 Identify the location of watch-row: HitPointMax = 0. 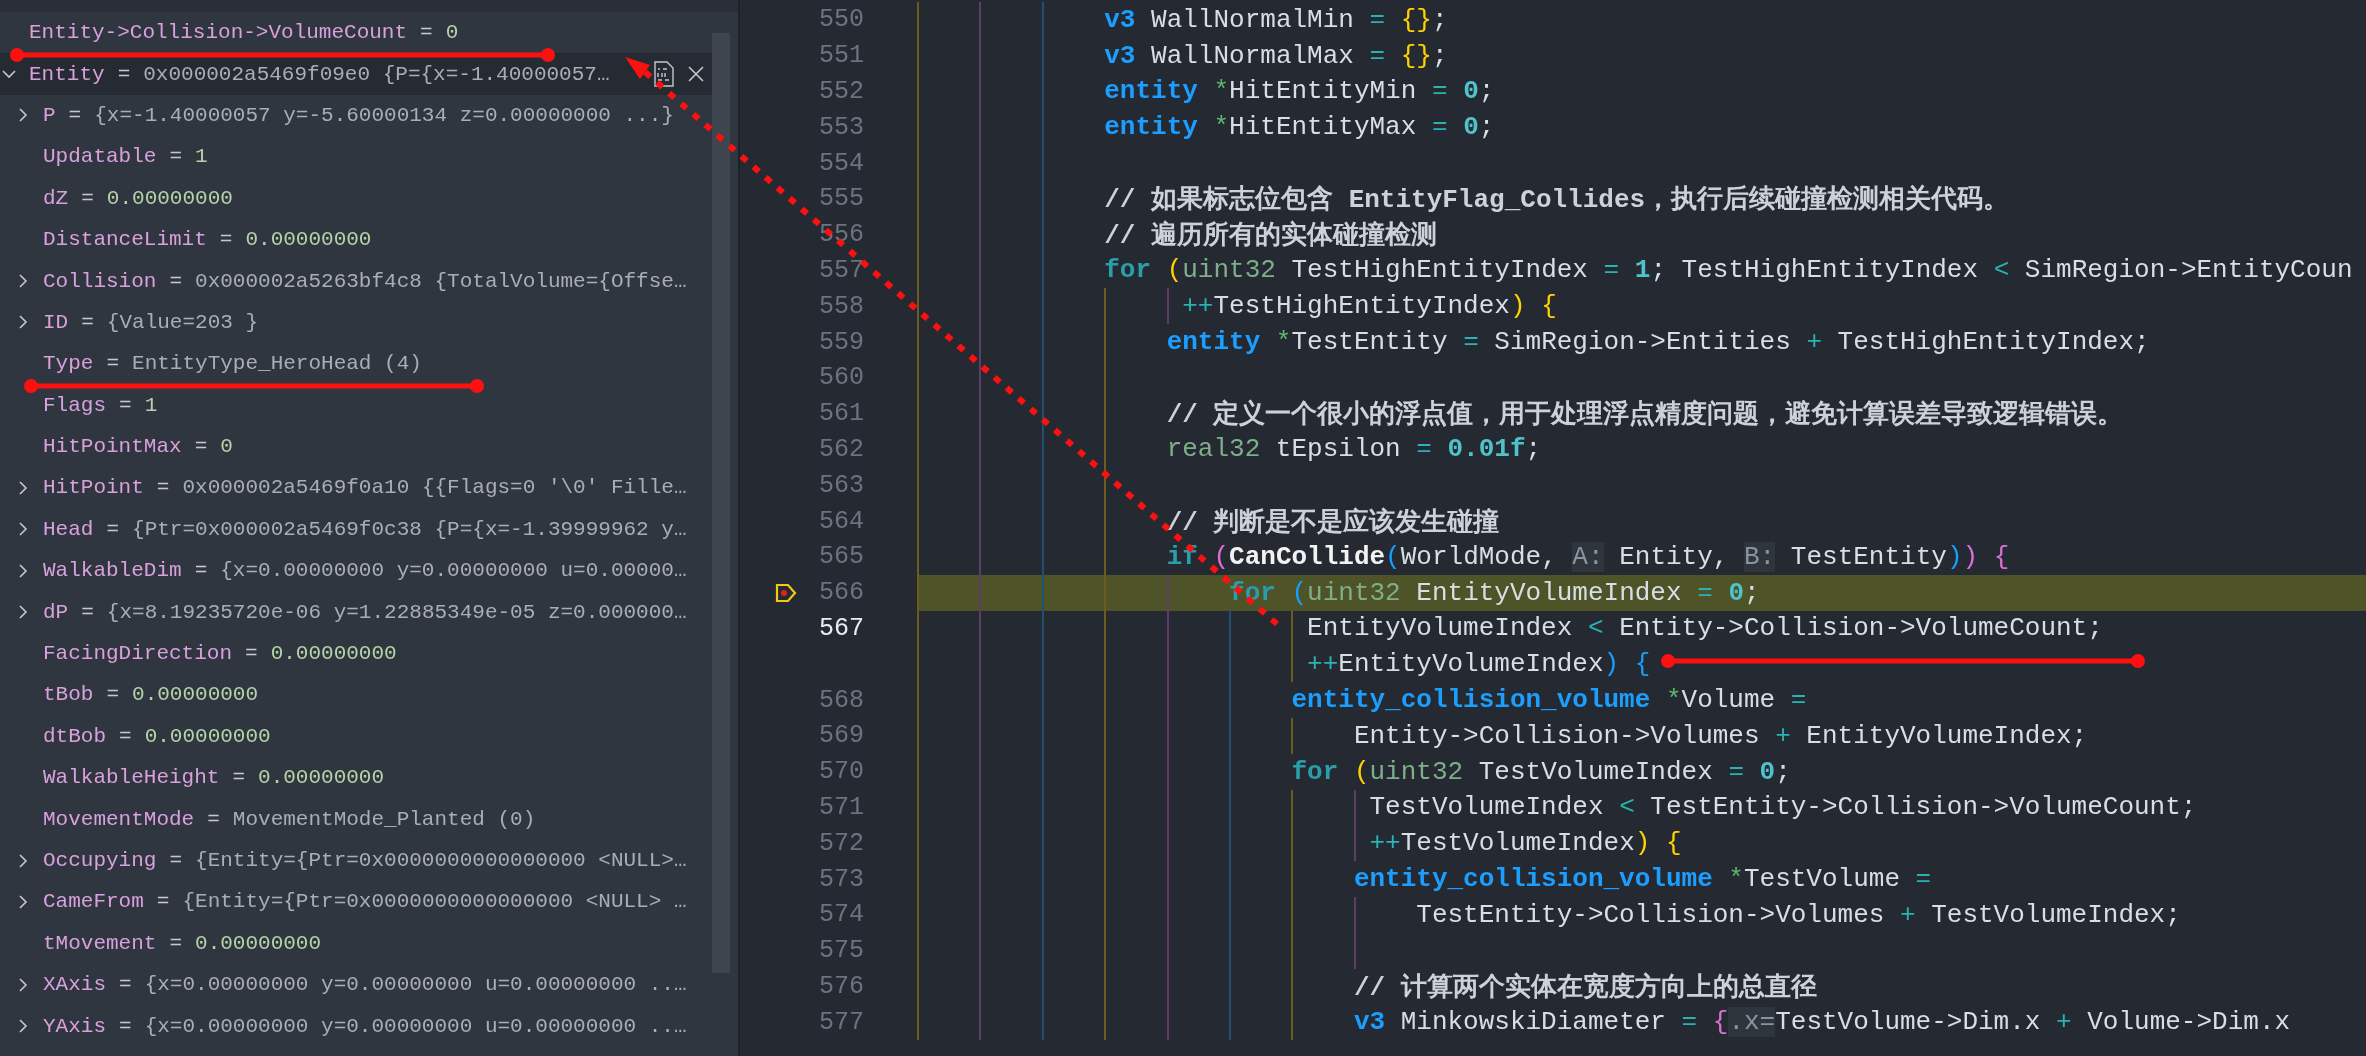
(356, 446).